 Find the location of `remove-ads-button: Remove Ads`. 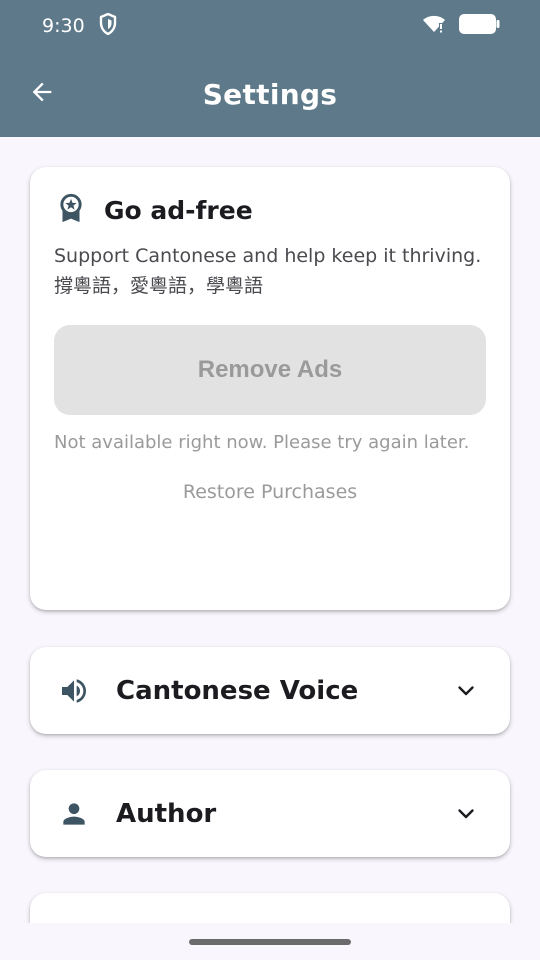

remove-ads-button: Remove Ads is located at coordinates (270, 370).